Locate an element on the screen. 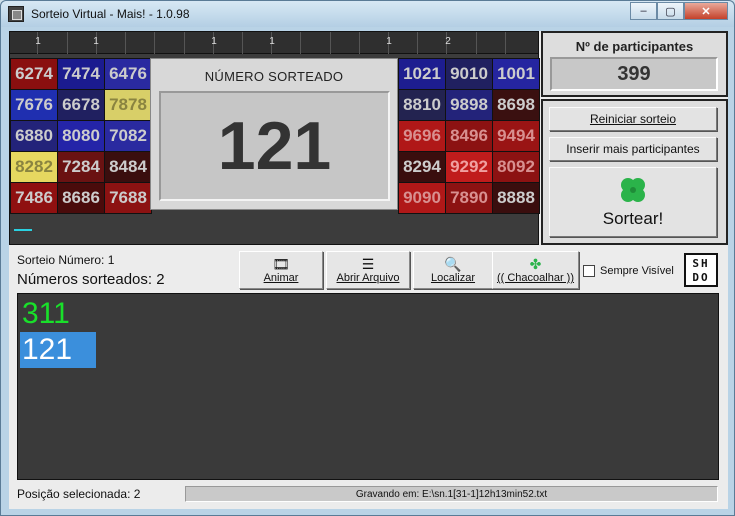 The width and height of the screenshot is (735, 516). minimize-button: – is located at coordinates (643, 11).